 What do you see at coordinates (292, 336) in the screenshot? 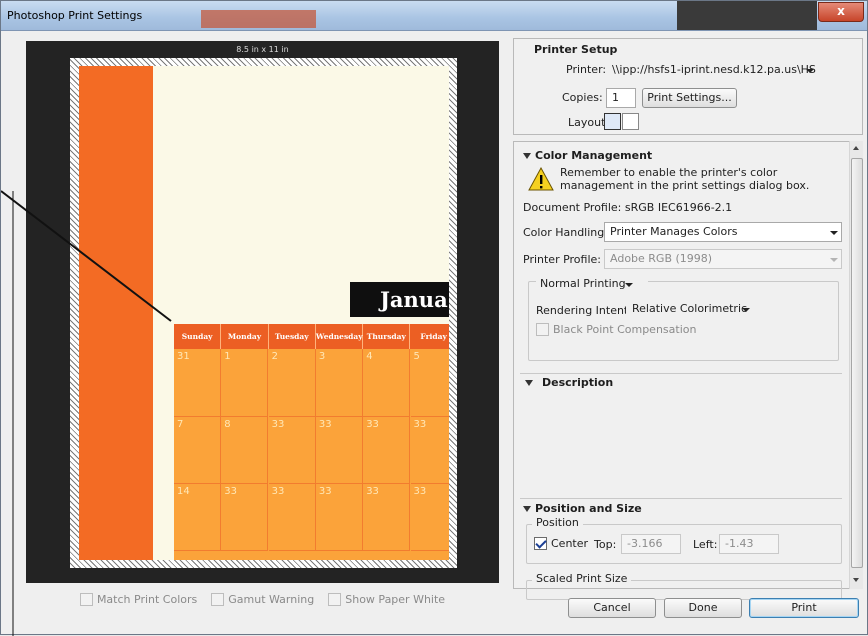
I see `day-name: Tuesday` at bounding box center [292, 336].